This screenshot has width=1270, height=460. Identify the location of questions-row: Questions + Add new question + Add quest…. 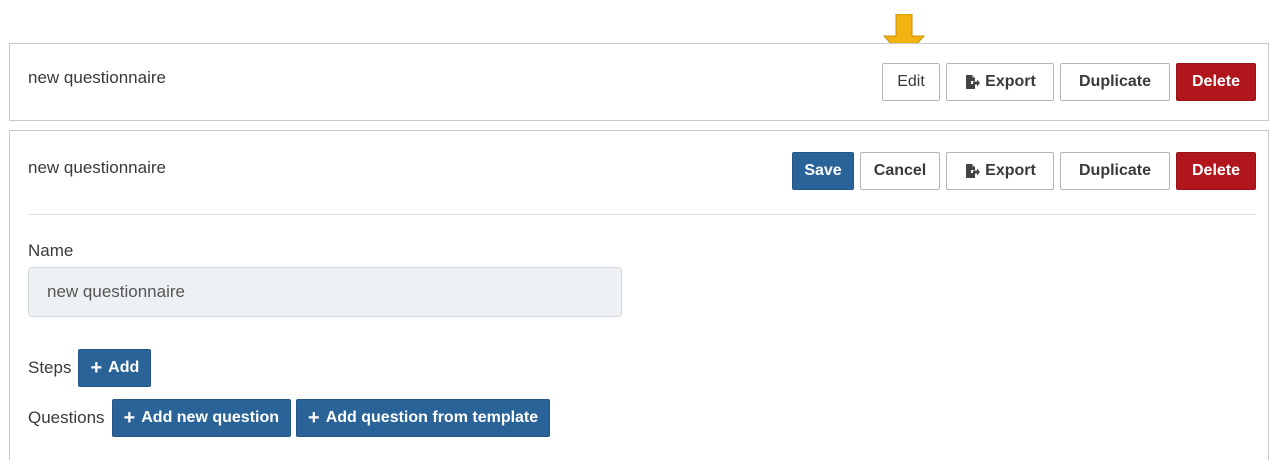
(289, 418).